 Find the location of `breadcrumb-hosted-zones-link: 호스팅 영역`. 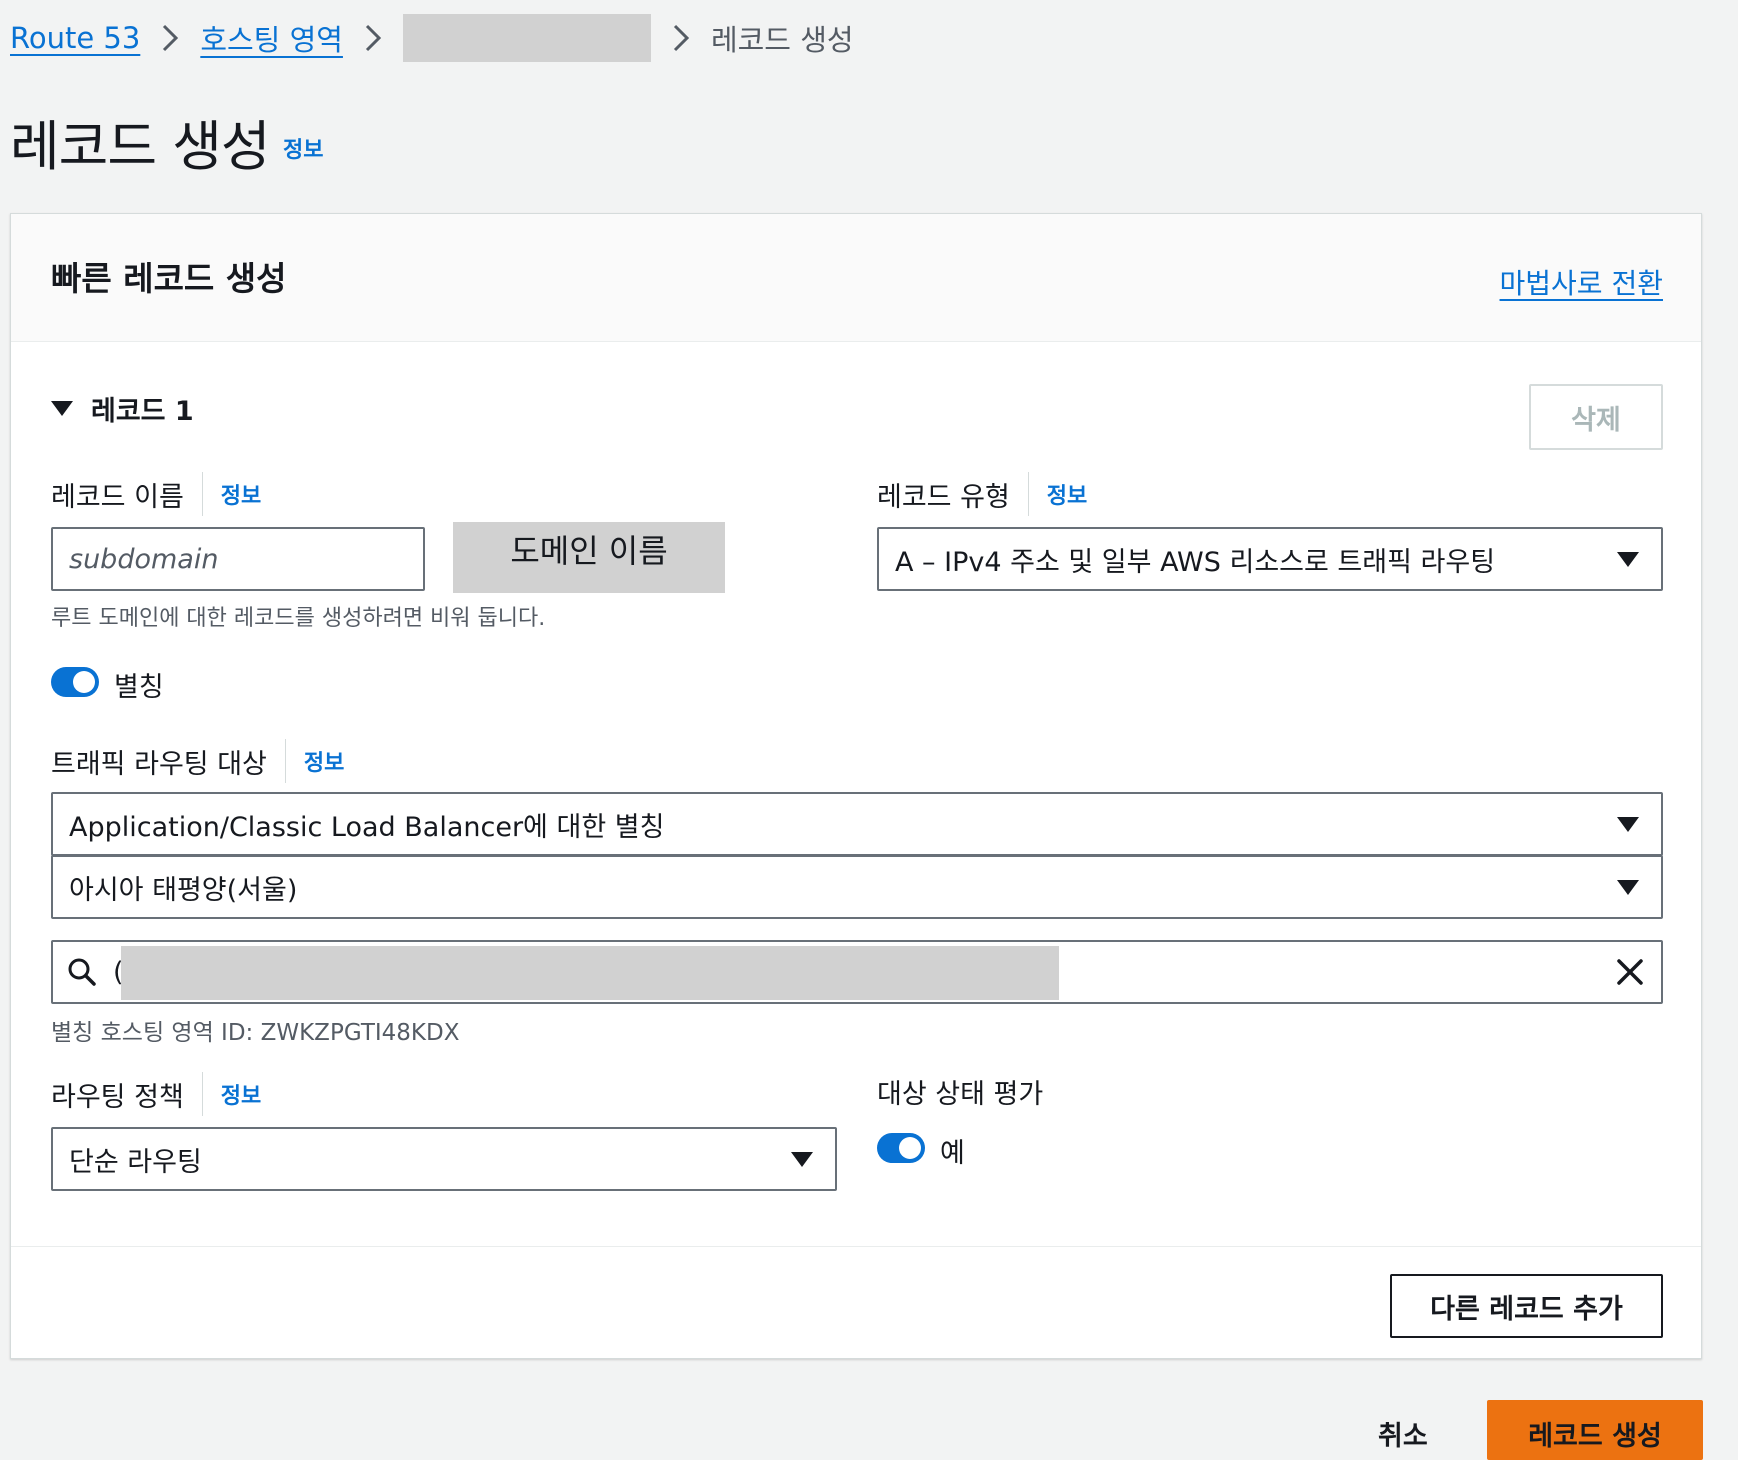

breadcrumb-hosted-zones-link: 호스팅 영역 is located at coordinates (271, 38).